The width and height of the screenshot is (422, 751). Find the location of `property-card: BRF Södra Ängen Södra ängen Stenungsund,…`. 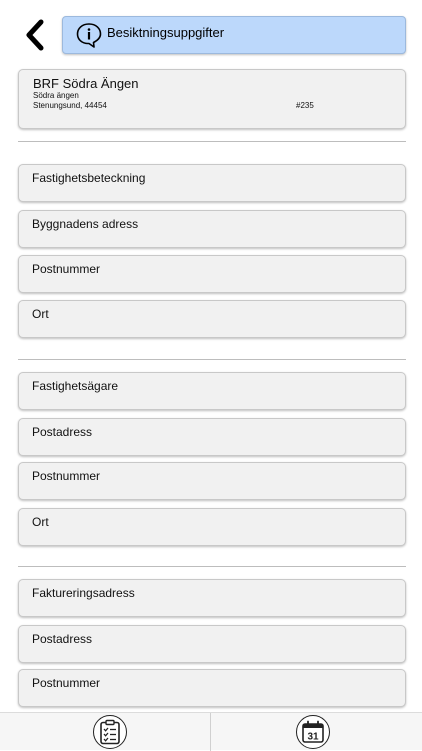

property-card: BRF Södra Ängen Södra ängen Stenungsund,… is located at coordinates (212, 99).